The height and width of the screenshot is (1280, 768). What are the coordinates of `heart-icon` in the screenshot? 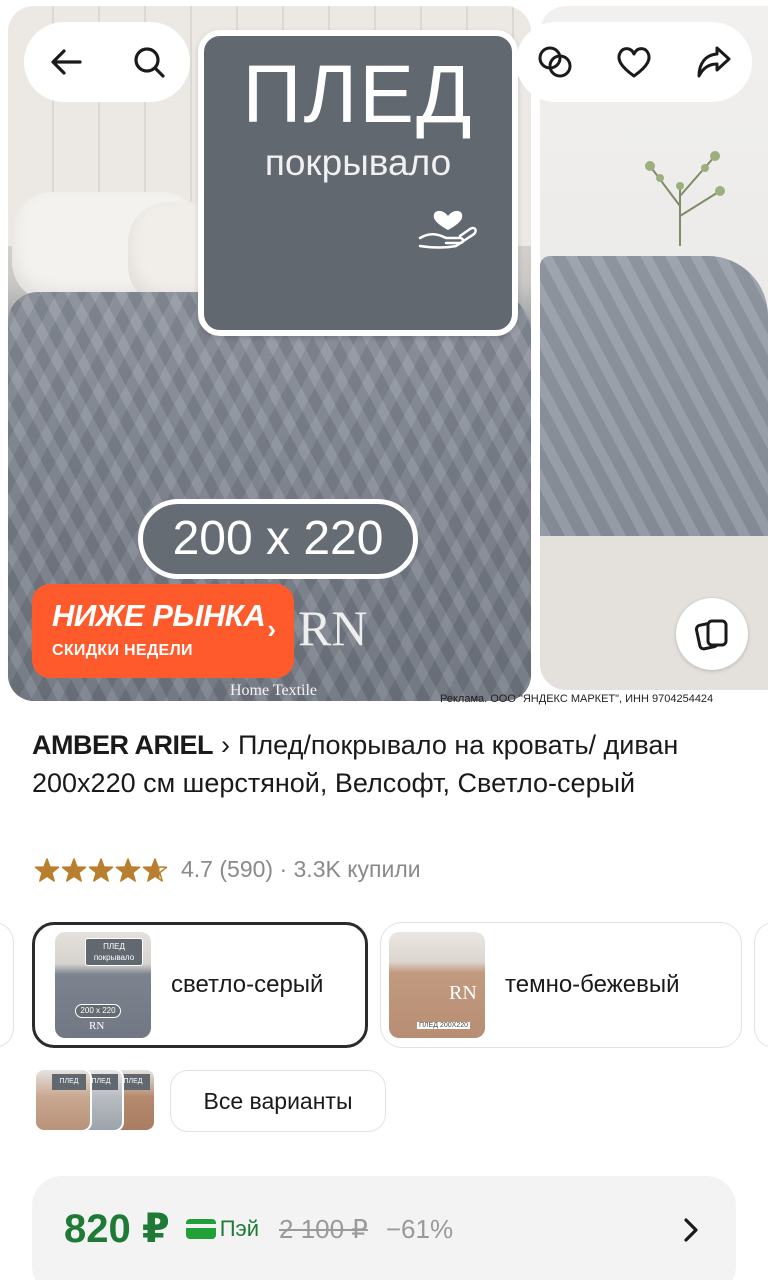 It's located at (634, 62).